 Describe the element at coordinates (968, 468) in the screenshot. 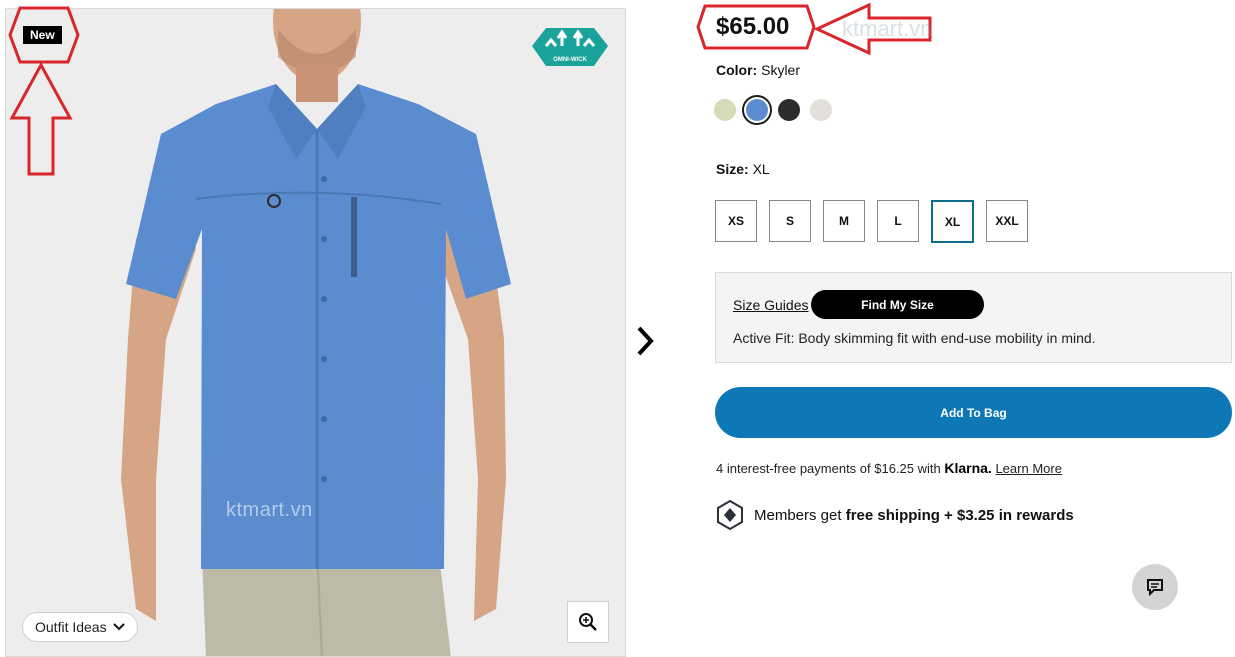

I see `klarna-brand: Klarna.` at that location.